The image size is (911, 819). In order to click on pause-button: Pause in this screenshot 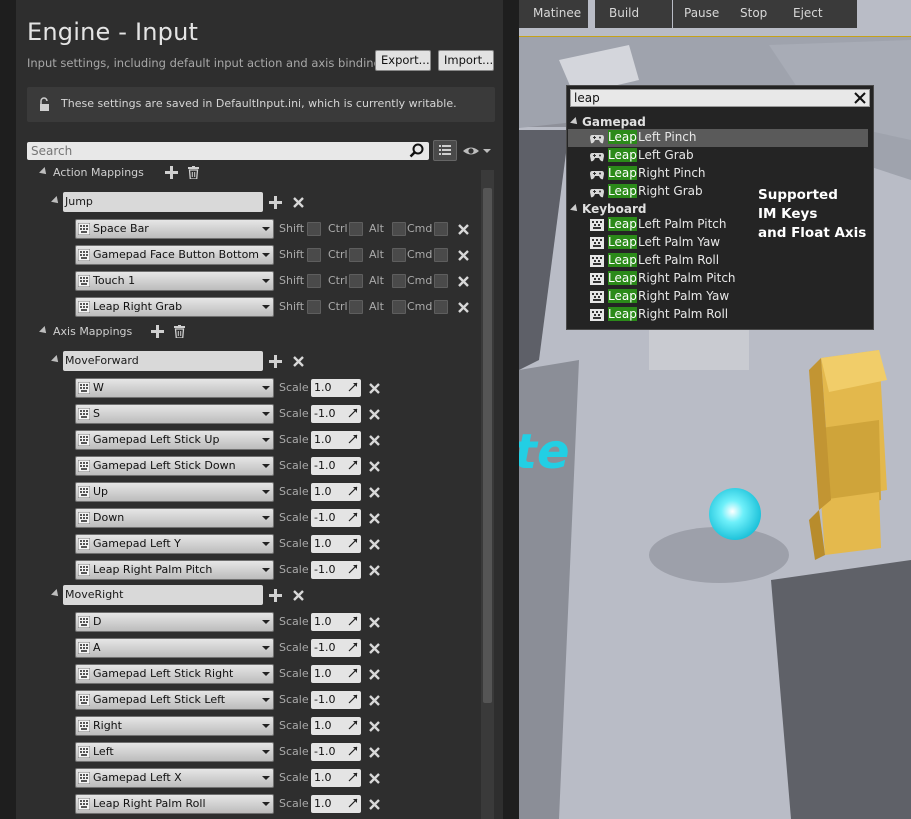, I will do `click(701, 13)`.